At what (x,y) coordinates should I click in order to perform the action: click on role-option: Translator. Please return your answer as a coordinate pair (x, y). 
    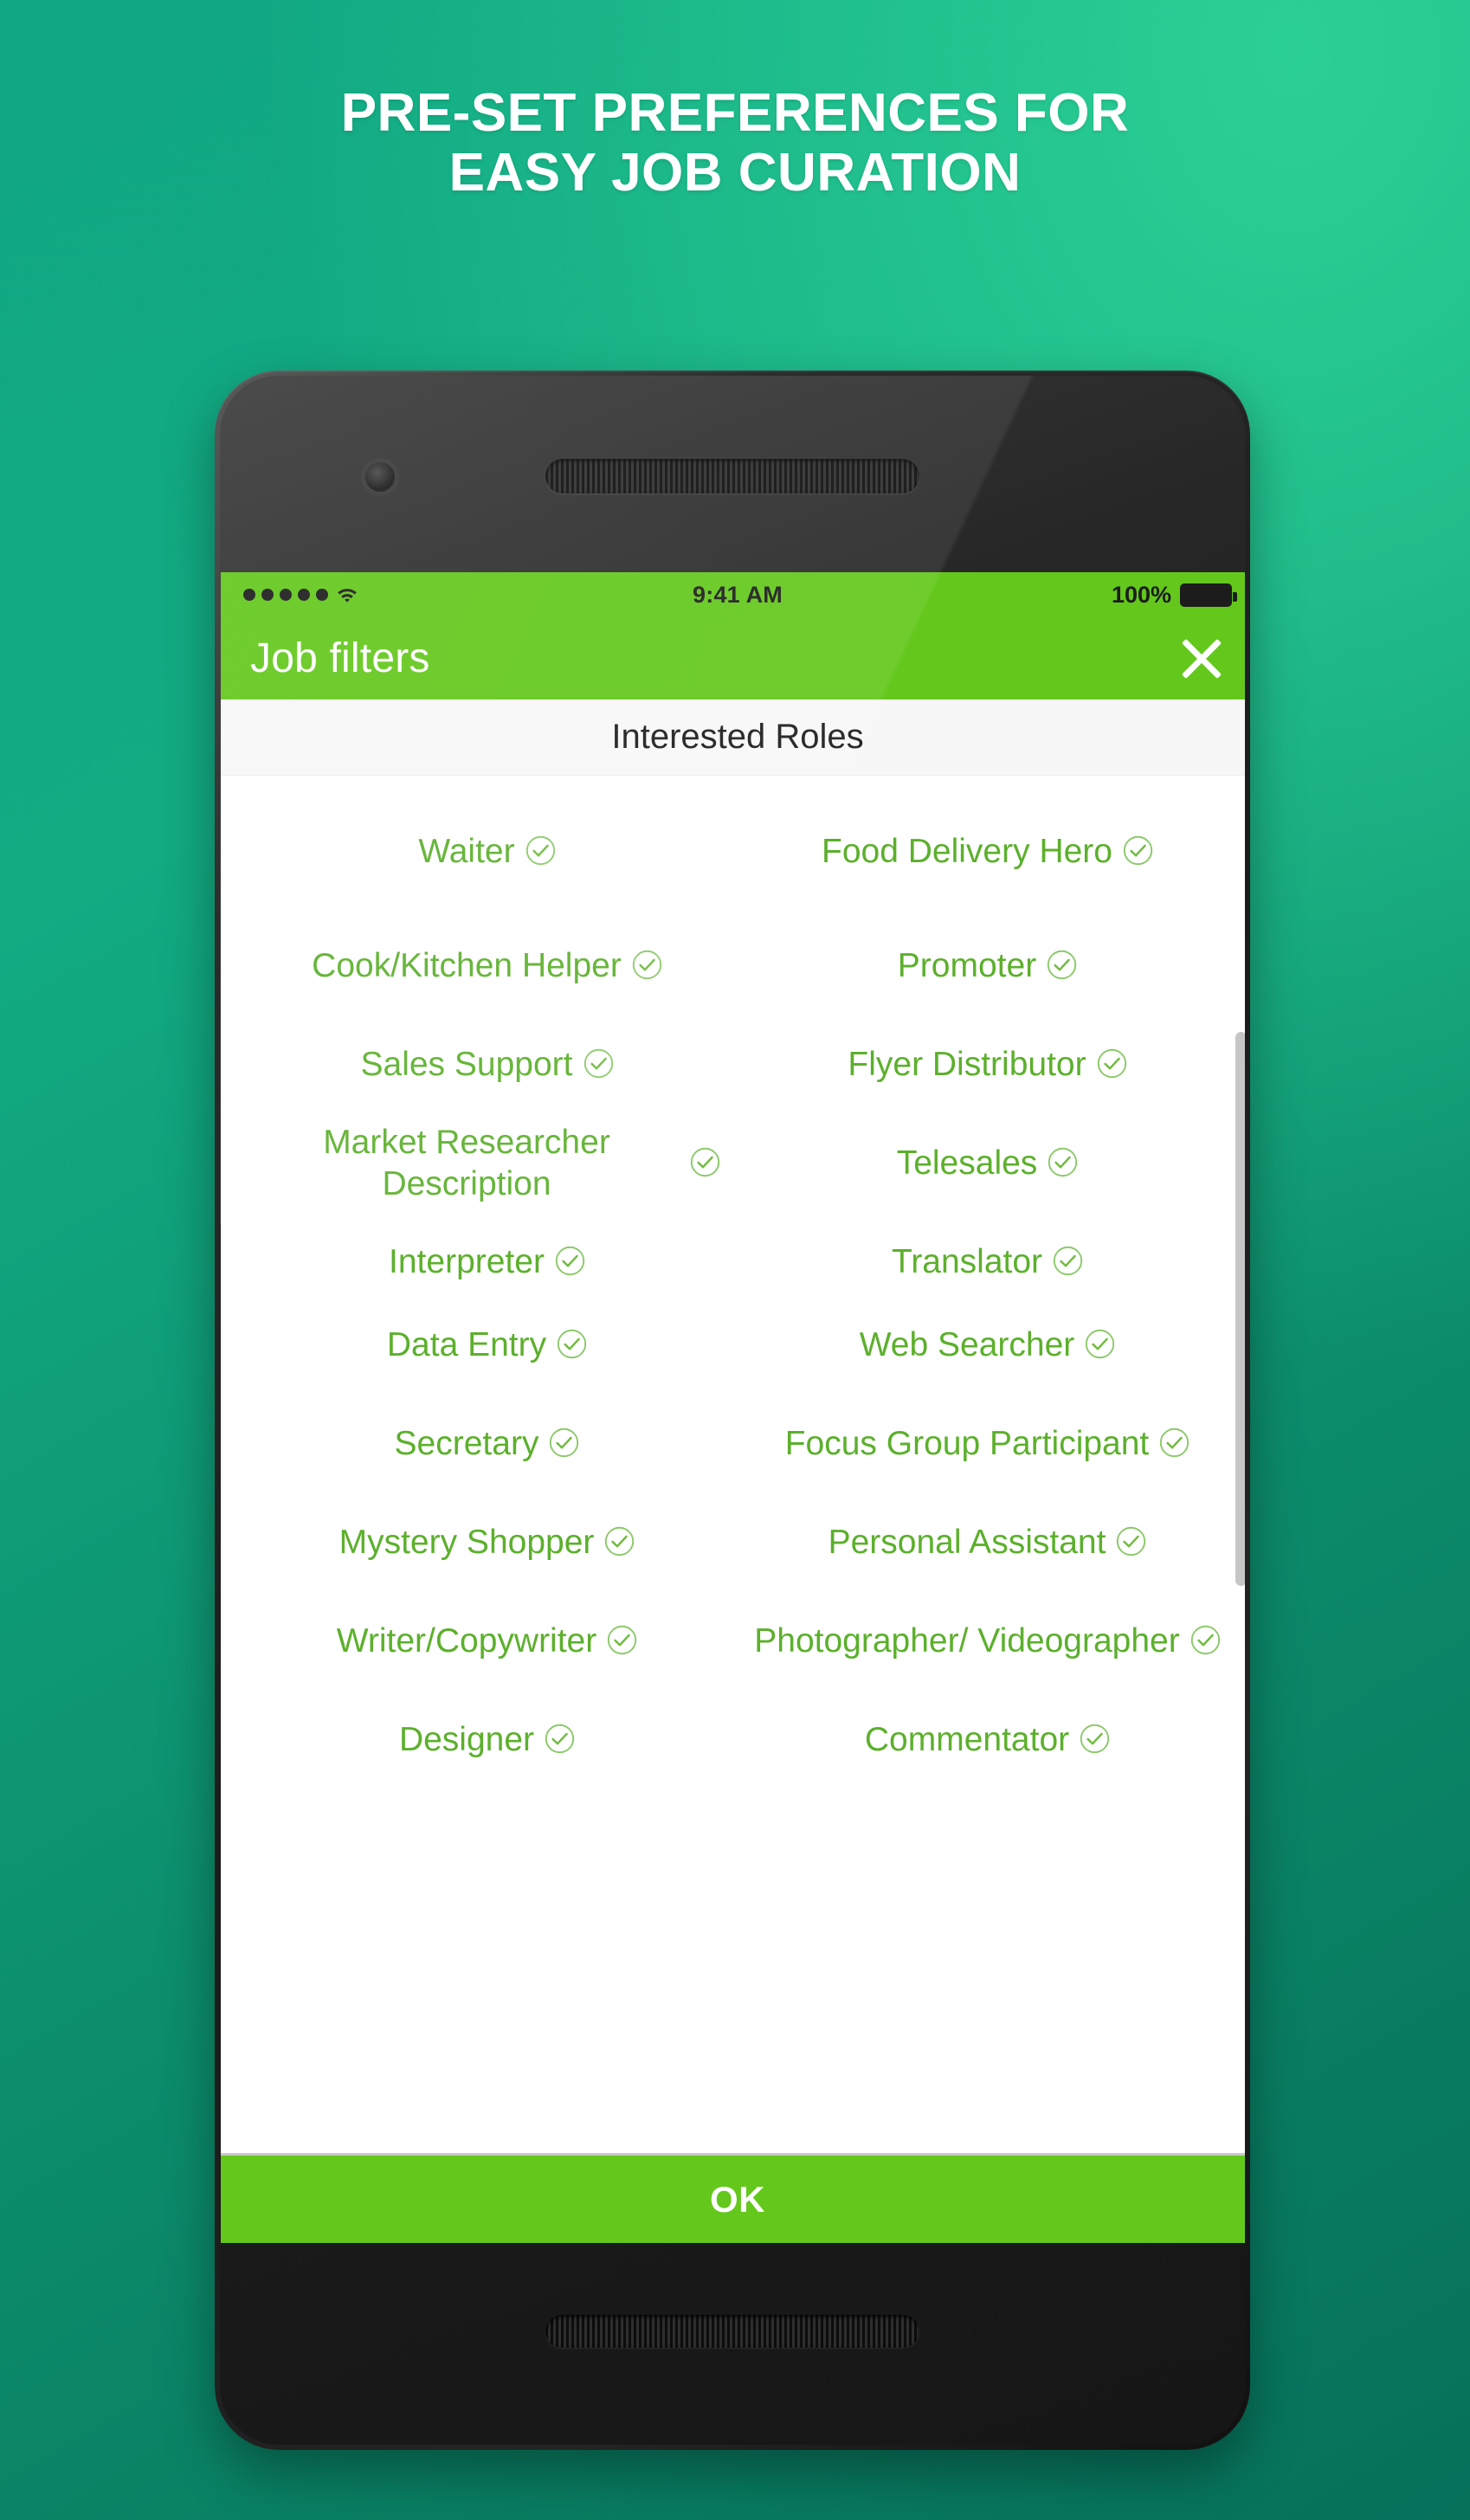
    Looking at the image, I should click on (988, 1262).